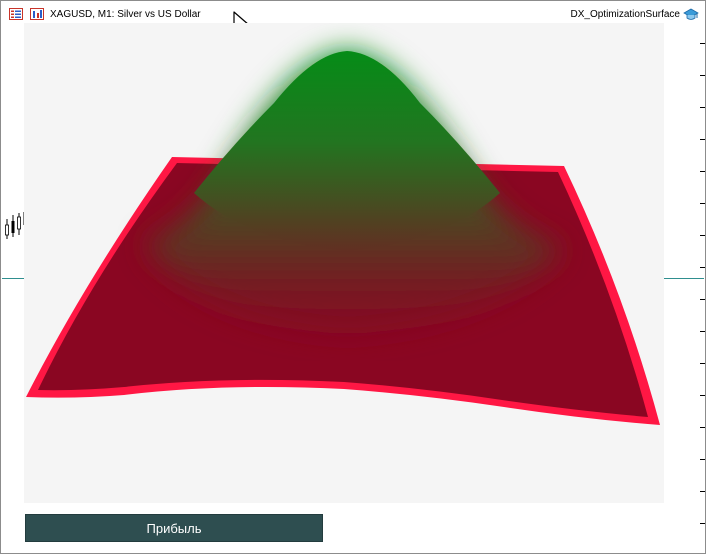 The width and height of the screenshot is (706, 554). Describe the element at coordinates (15, 225) in the screenshot. I see `candlesticks` at that location.